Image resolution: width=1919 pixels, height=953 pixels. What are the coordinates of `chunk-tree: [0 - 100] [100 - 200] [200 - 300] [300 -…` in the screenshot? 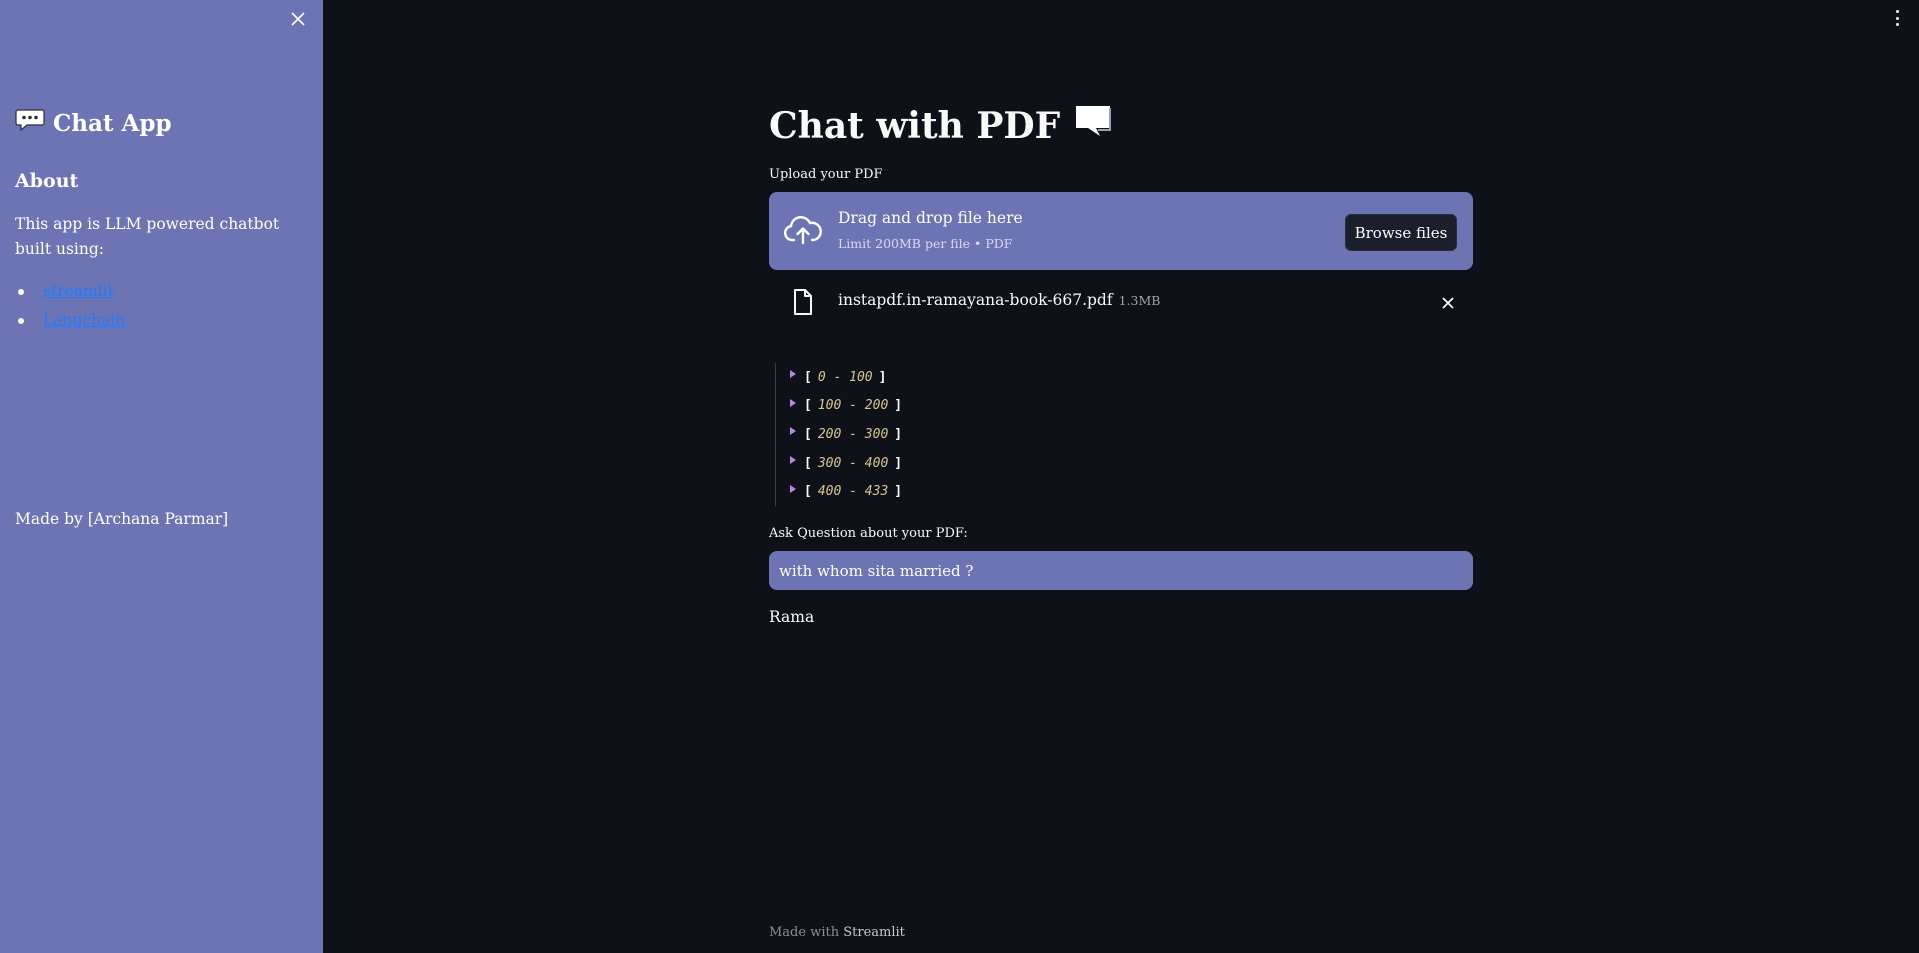 It's located at (838, 434).